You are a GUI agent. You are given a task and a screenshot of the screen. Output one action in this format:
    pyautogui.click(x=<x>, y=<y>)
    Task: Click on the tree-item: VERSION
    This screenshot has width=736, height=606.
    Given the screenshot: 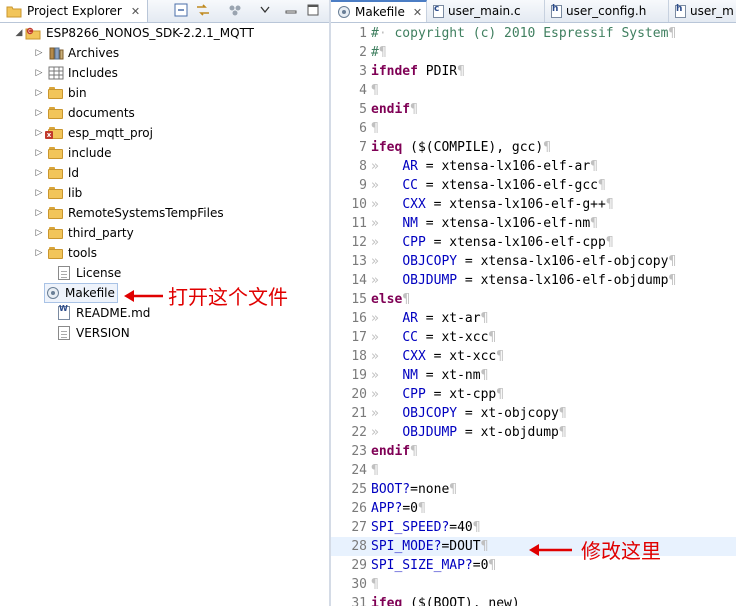 What is the action you would take?
    pyautogui.click(x=82, y=333)
    